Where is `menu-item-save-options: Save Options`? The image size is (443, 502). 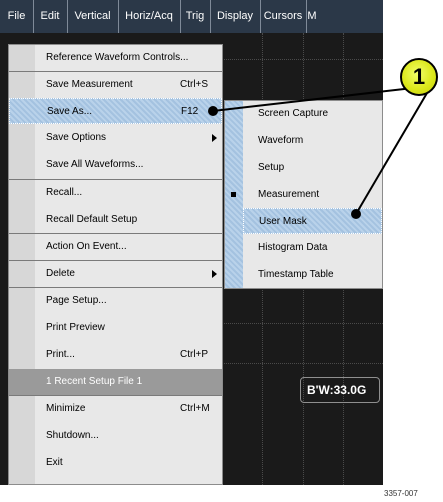
menu-item-save-options: Save Options is located at coordinates (115, 138).